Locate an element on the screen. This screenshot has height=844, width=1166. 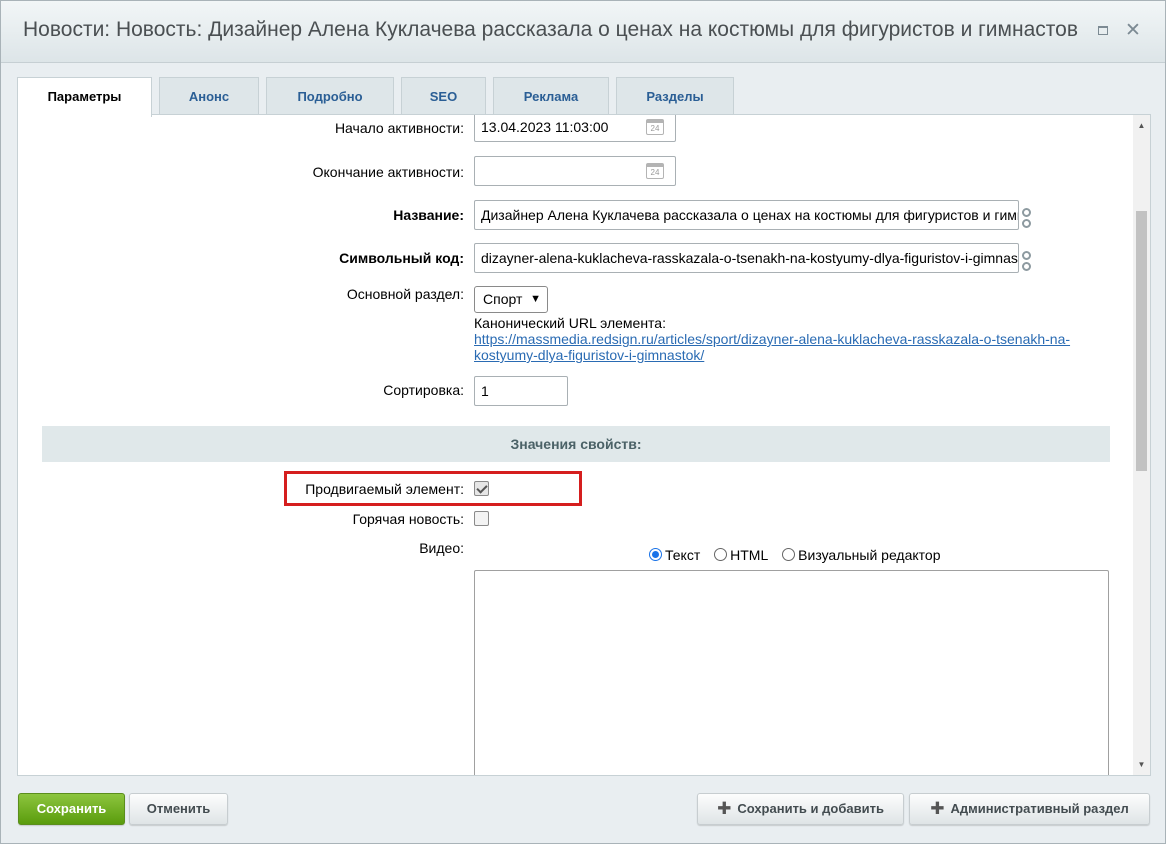
section-label: Основной раздел: is located at coordinates (405, 294).